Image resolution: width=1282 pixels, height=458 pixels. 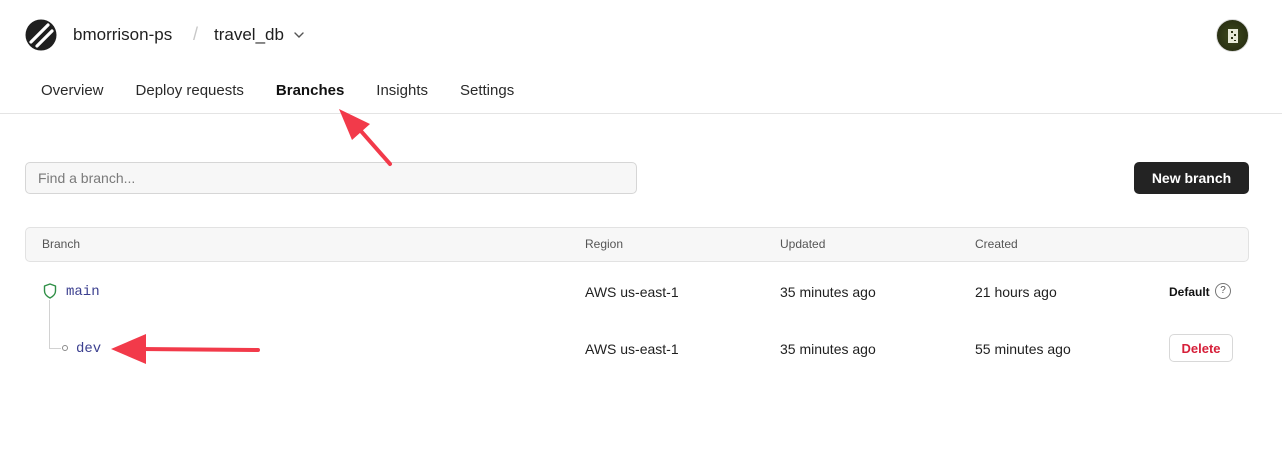 I want to click on tabs-divider, so click(x=641, y=113).